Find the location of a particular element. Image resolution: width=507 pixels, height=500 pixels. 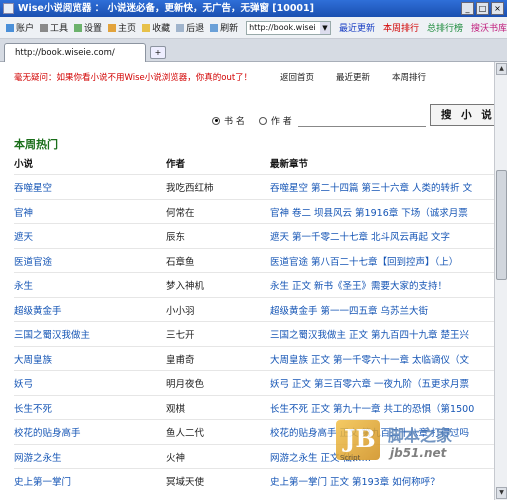

scroll-up-icon: ▲ is located at coordinates (501, 69).